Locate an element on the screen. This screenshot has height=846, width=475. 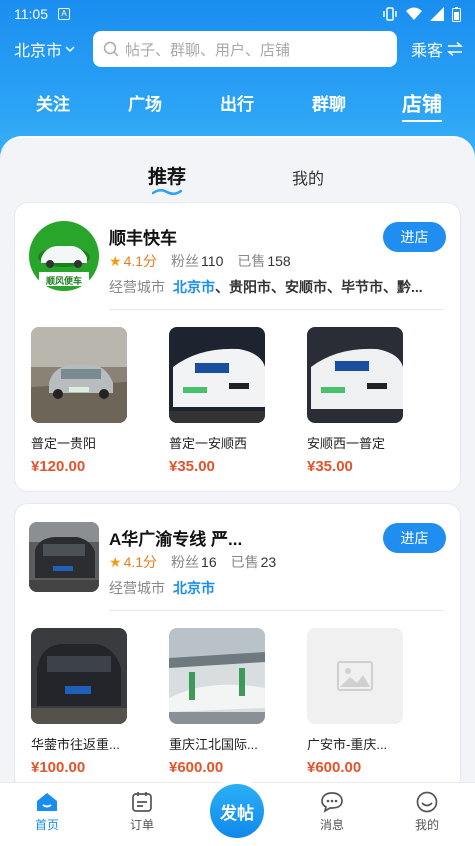
swap-icon is located at coordinates (455, 49).